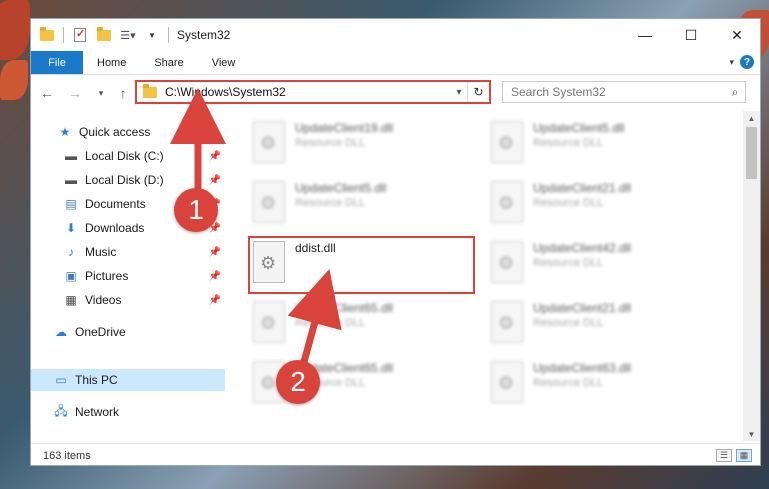  What do you see at coordinates (97, 412) in the screenshot?
I see `sidebar-item-label: Network` at bounding box center [97, 412].